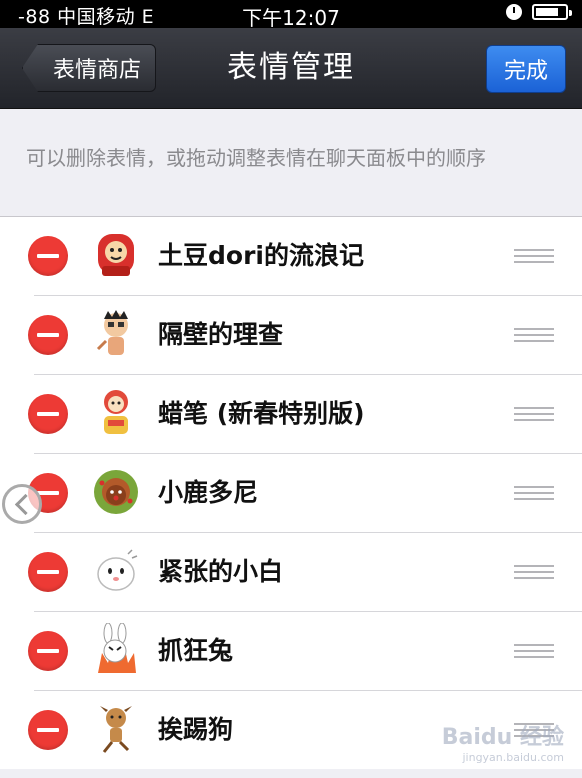  I want to click on deer-wreath-icon, so click(116, 492).